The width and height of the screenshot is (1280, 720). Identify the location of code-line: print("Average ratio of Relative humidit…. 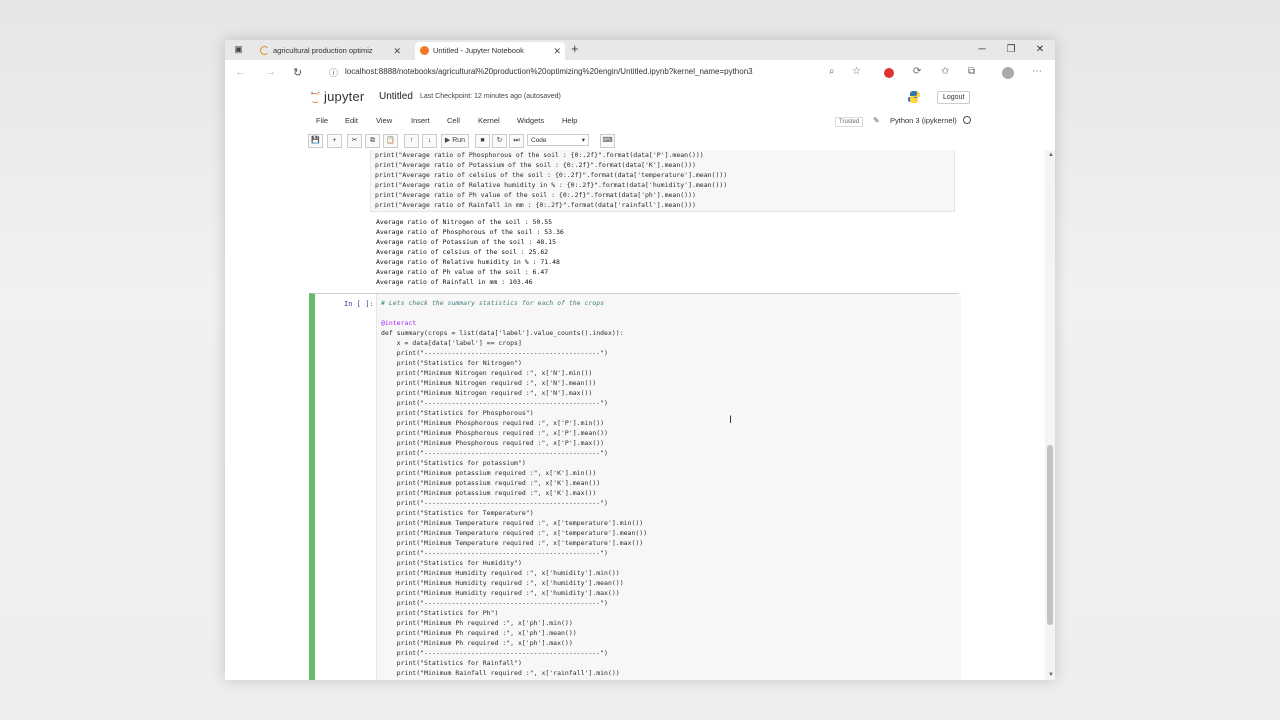
(551, 185).